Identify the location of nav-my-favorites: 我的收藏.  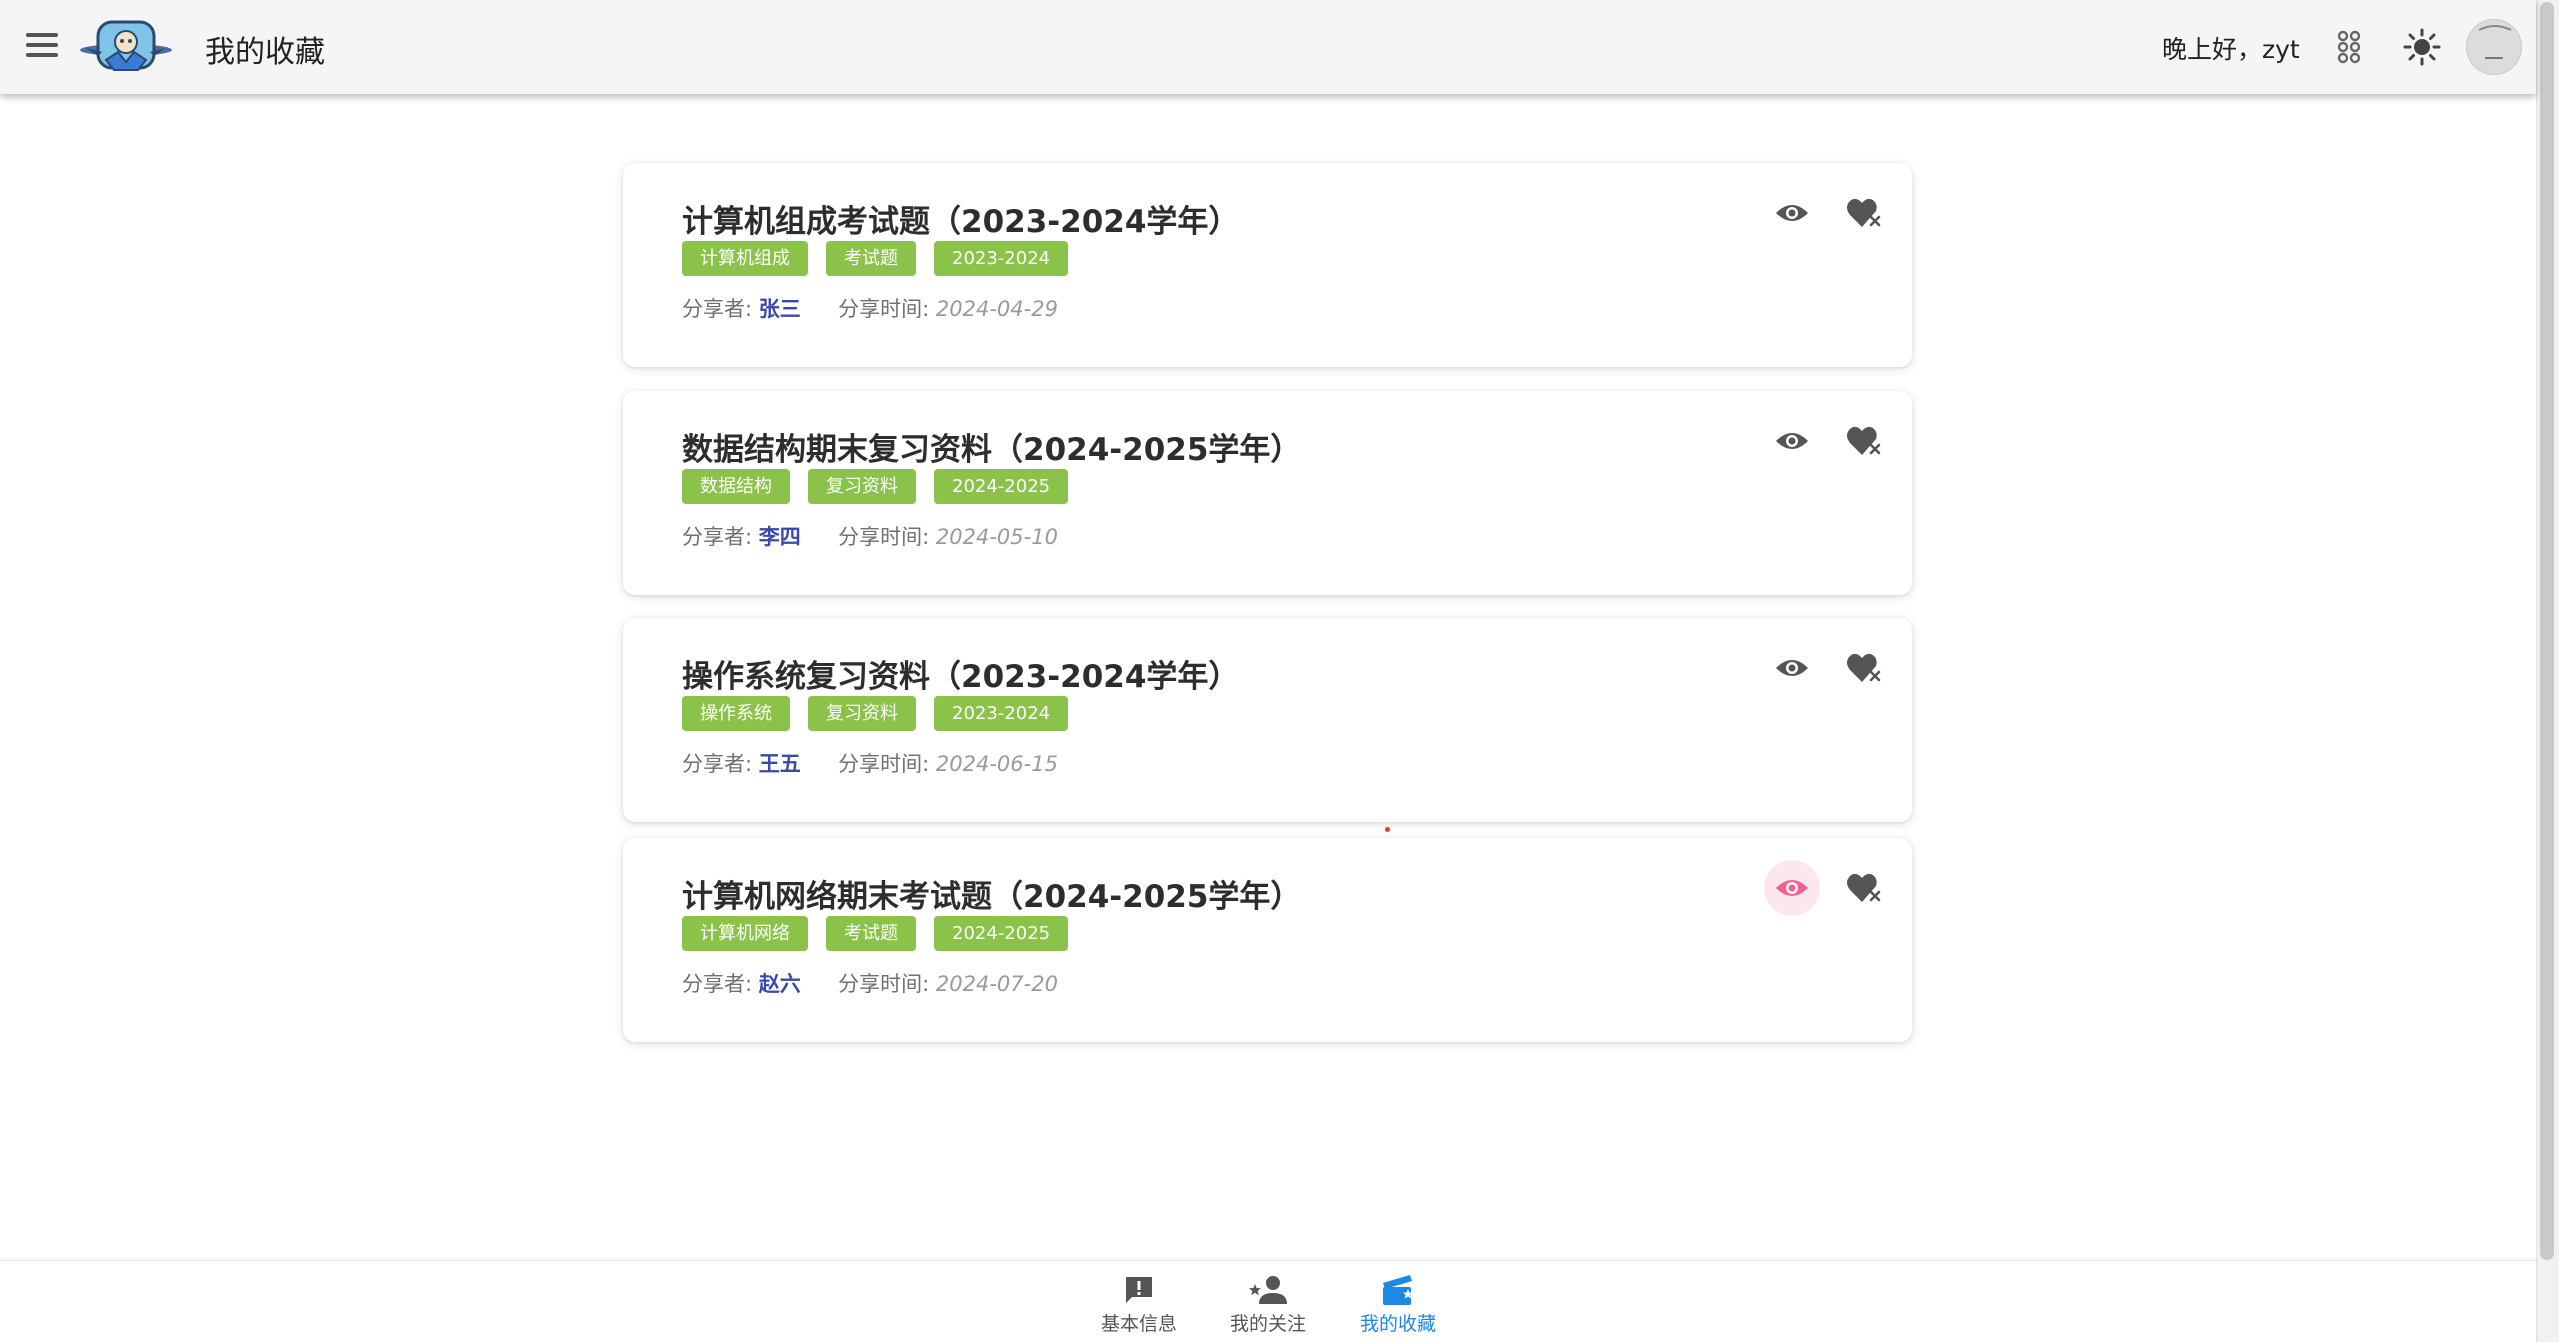
(1398, 1305).